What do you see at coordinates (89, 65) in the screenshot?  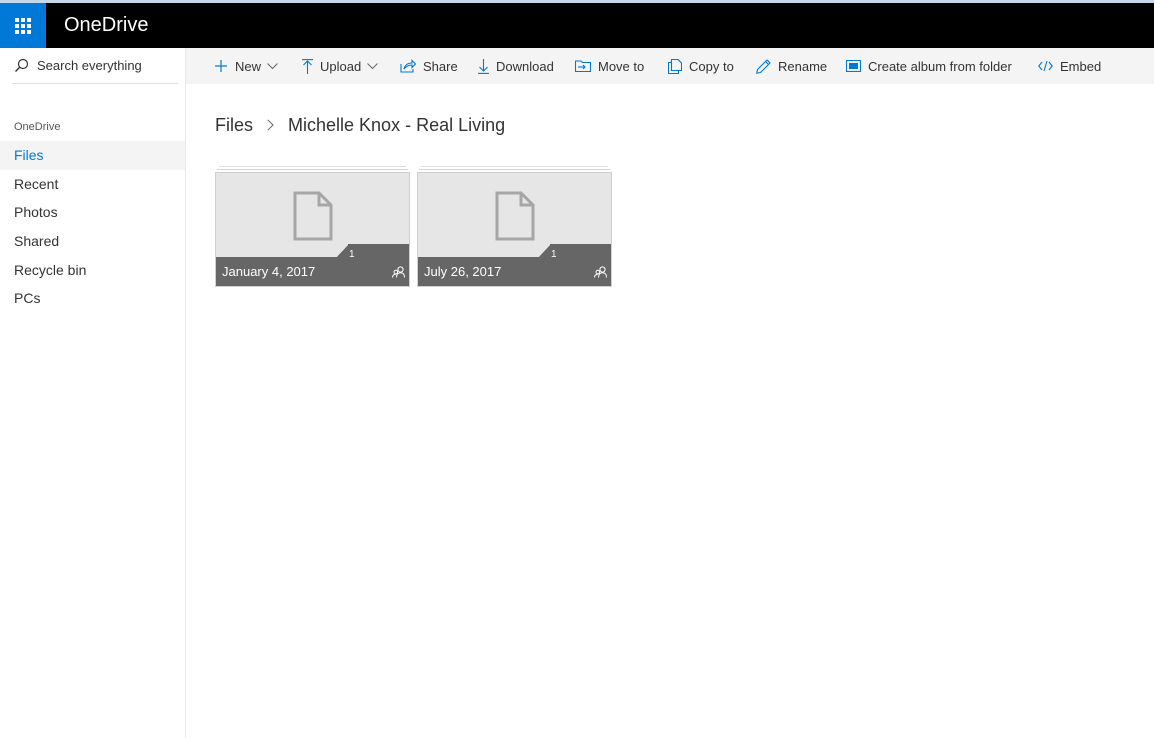 I see `search-input: Search everything` at bounding box center [89, 65].